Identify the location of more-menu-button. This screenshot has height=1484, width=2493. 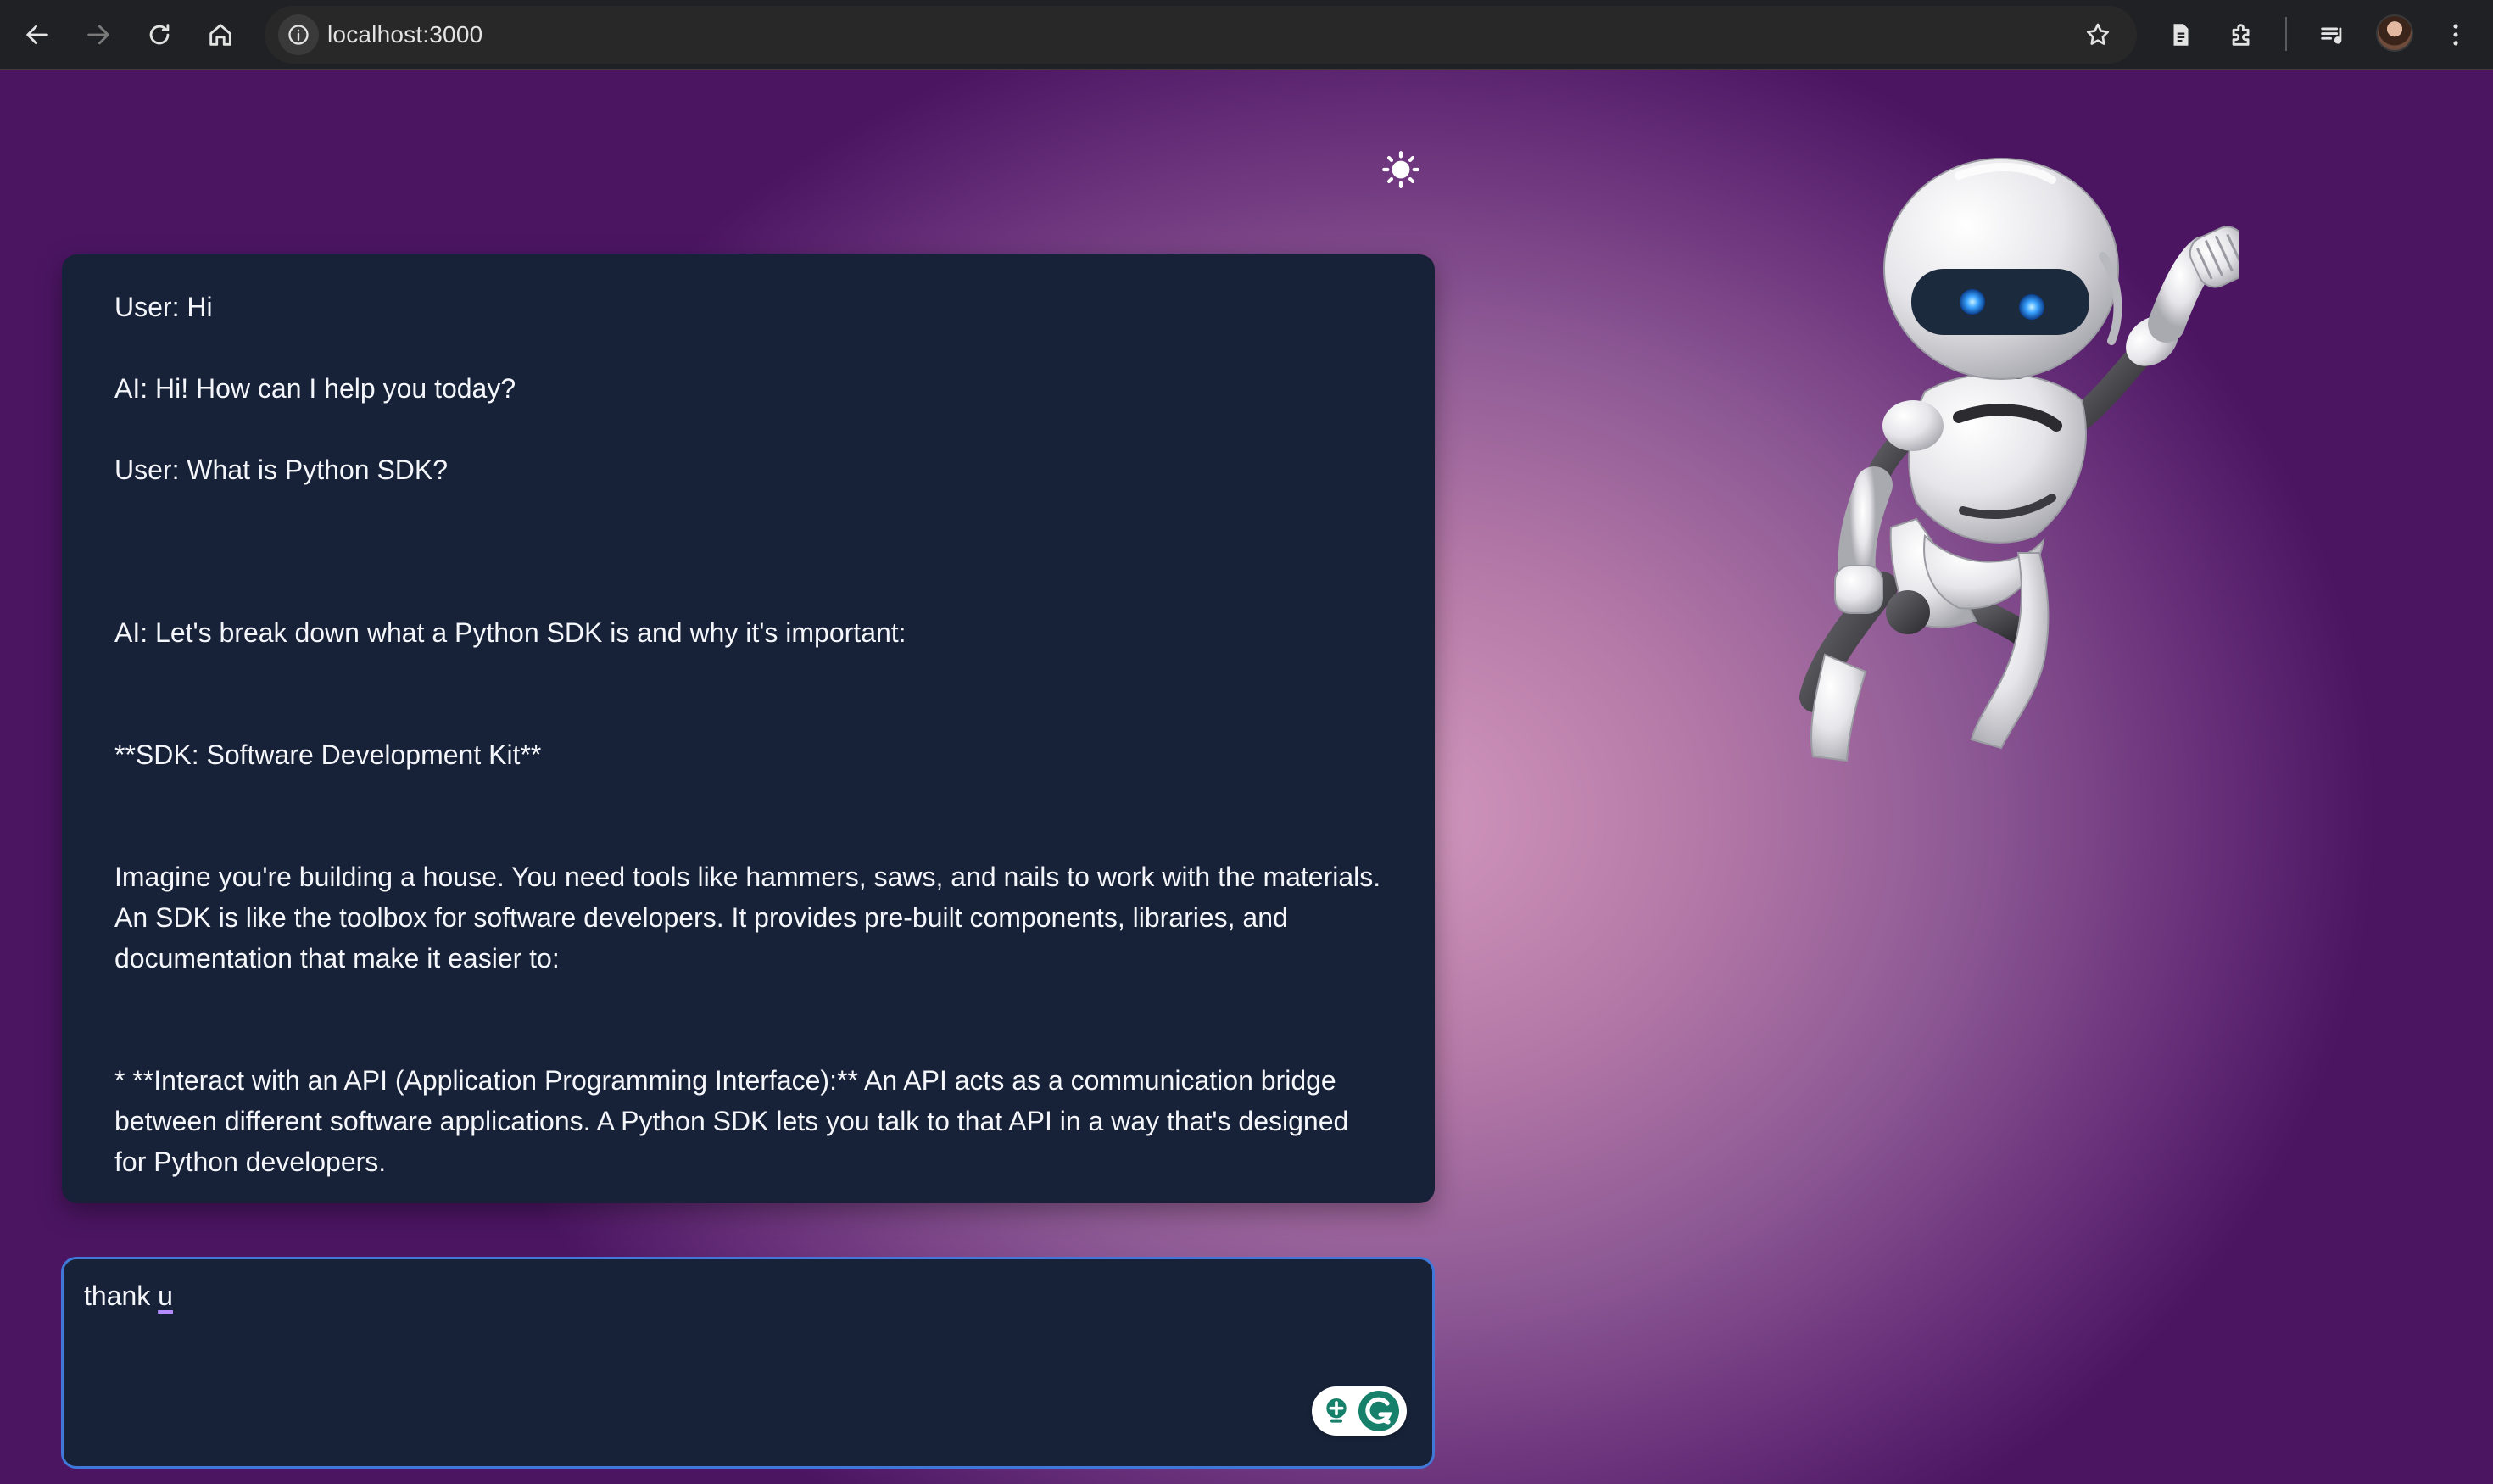
(2455, 35).